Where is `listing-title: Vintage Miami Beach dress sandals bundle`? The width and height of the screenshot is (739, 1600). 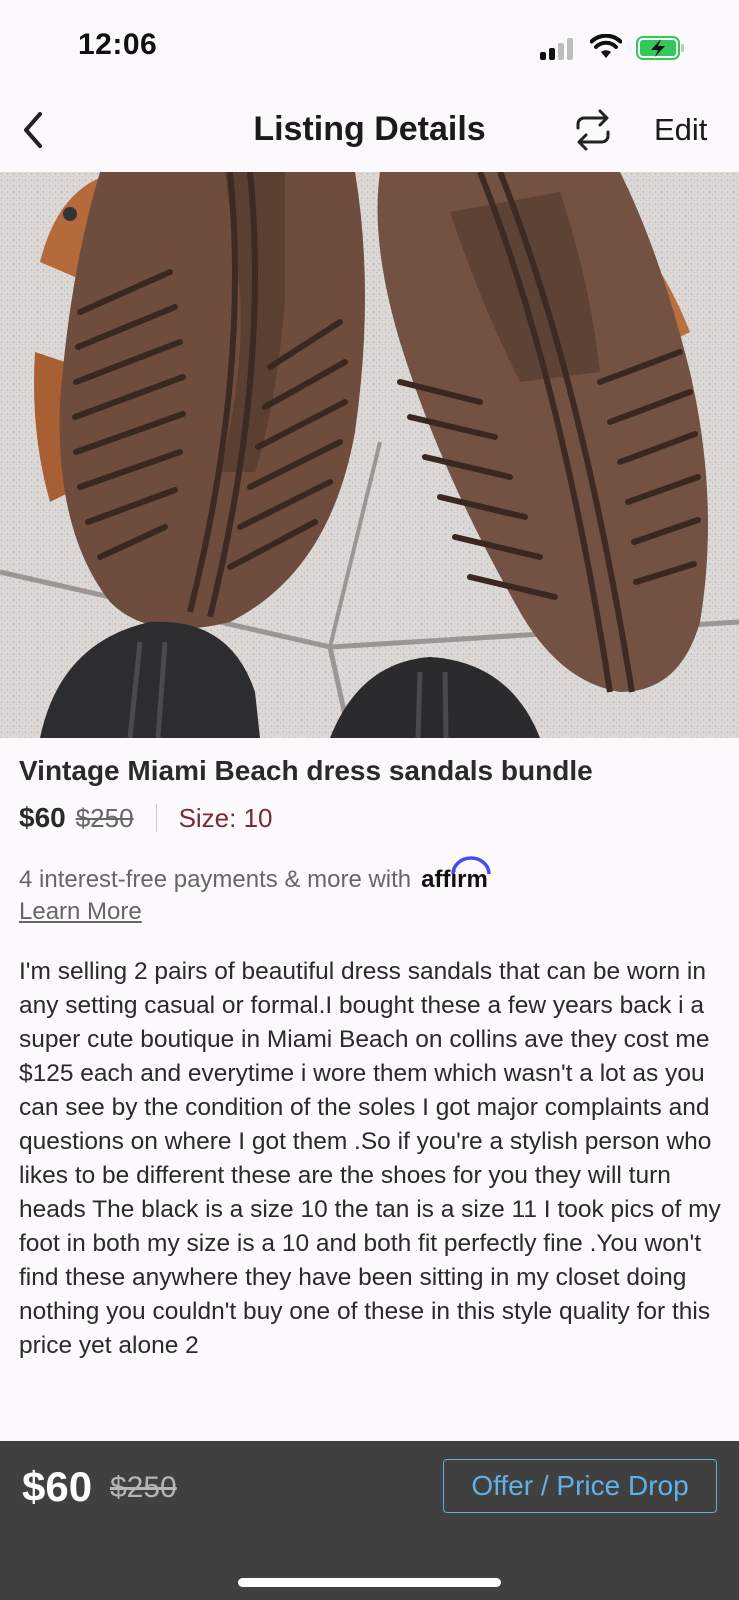 listing-title: Vintage Miami Beach dress sandals bundle is located at coordinates (306, 770).